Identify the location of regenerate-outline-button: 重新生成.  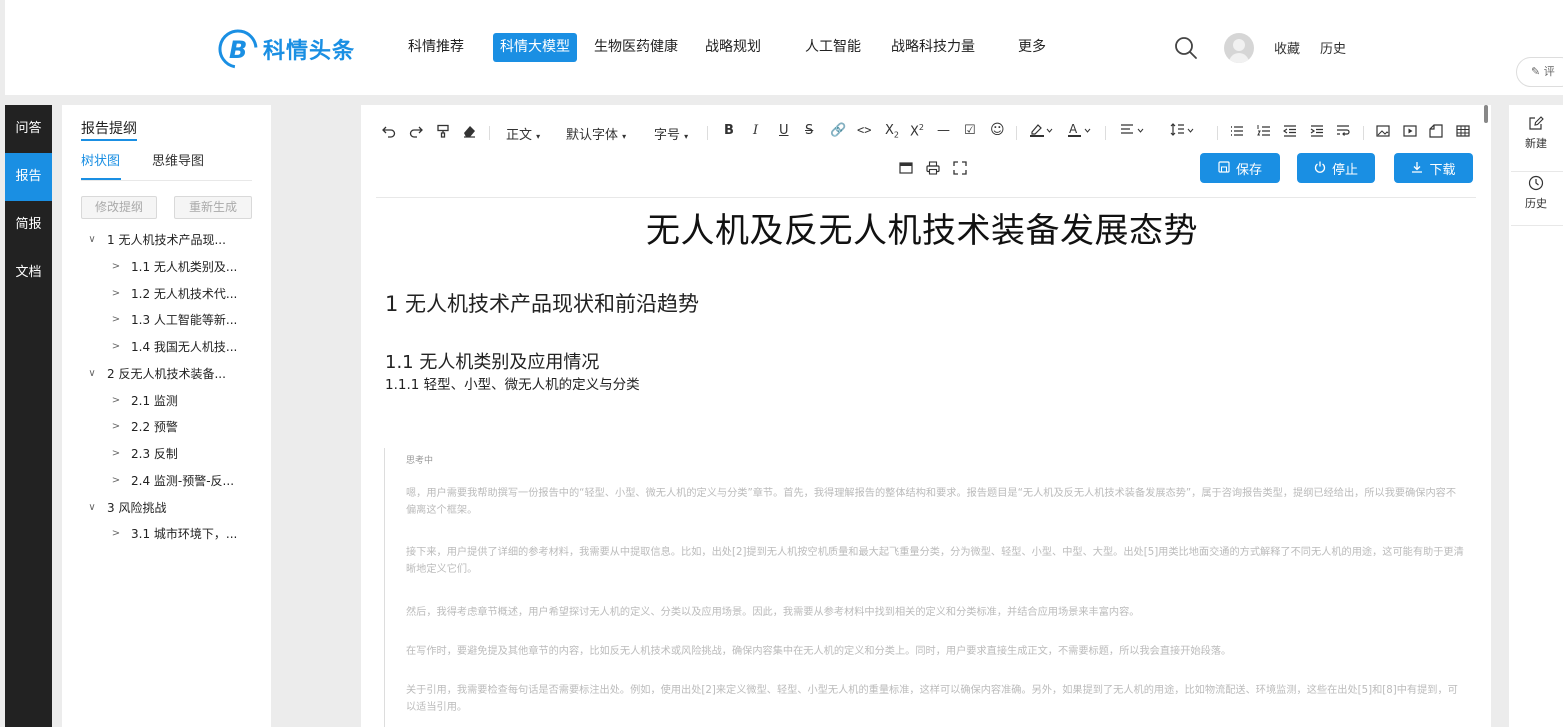
(213, 207).